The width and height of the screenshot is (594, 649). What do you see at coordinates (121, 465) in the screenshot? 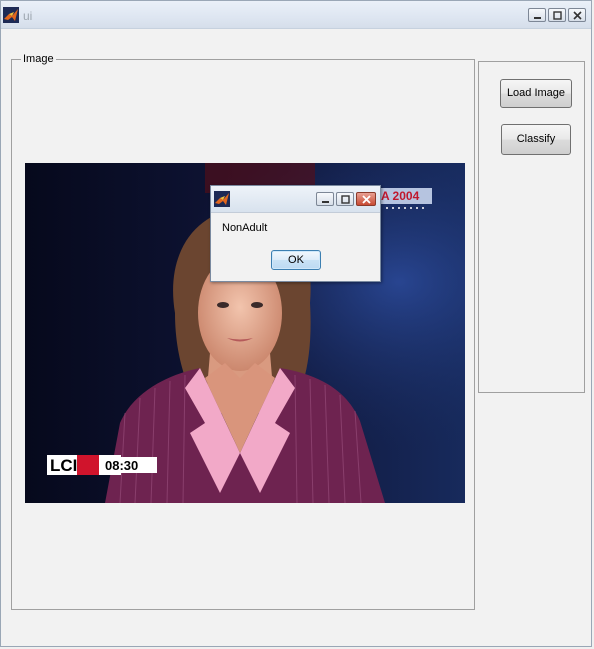
I see `clock-overlay: 08:30` at bounding box center [121, 465].